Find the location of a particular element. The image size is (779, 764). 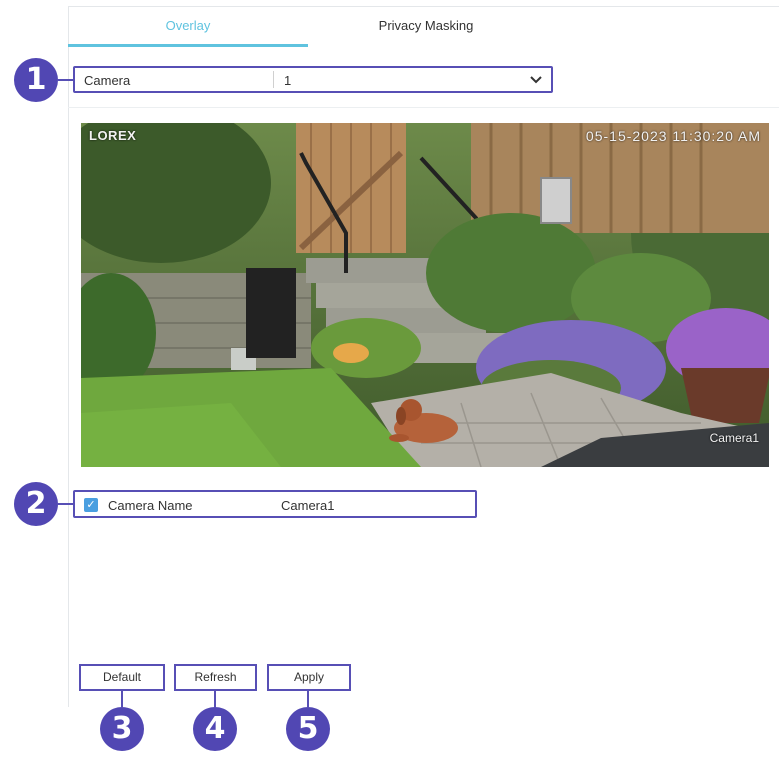

callout-4-connector is located at coordinates (215, 699).